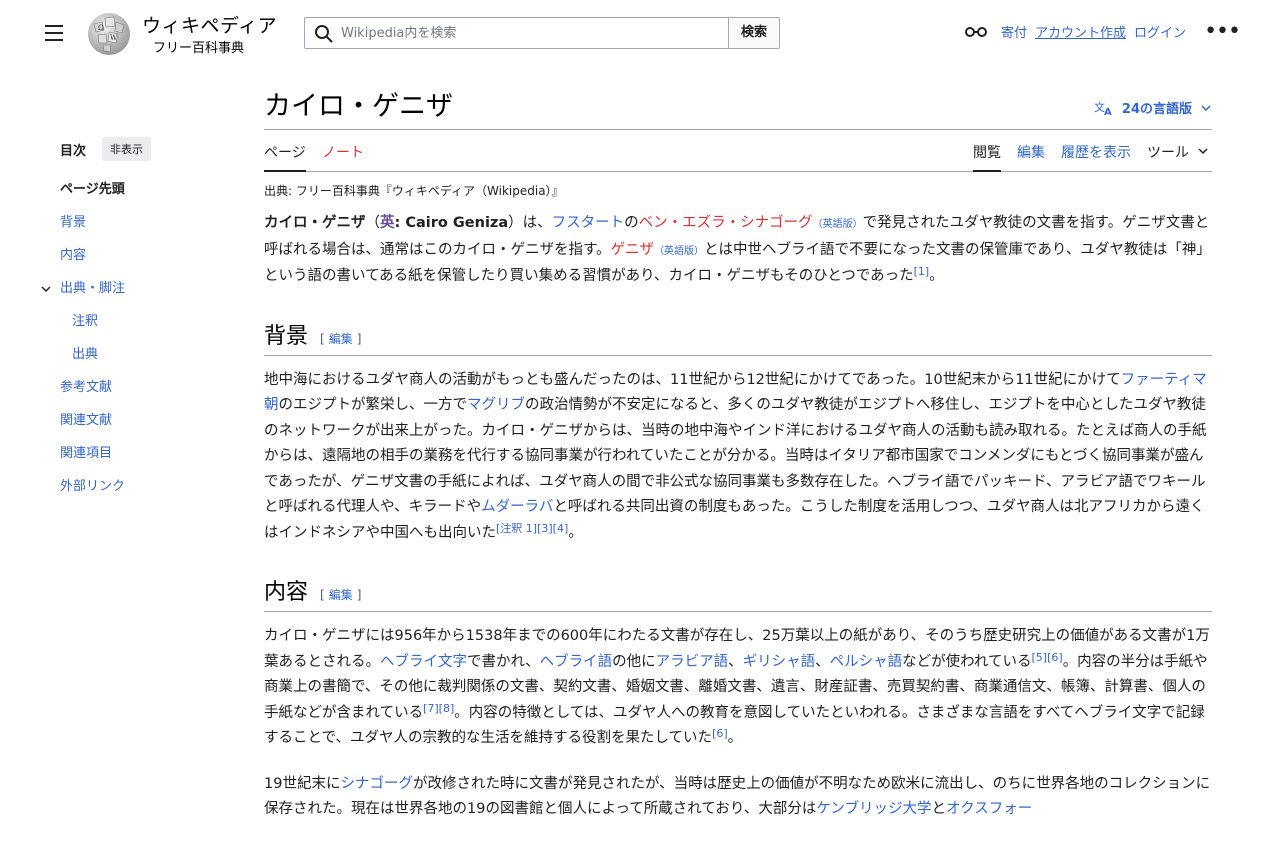 Image resolution: width=1280 pixels, height=855 pixels. Describe the element at coordinates (145, 460) in the screenshot. I see `toc-item-see-also: 関連項目` at that location.